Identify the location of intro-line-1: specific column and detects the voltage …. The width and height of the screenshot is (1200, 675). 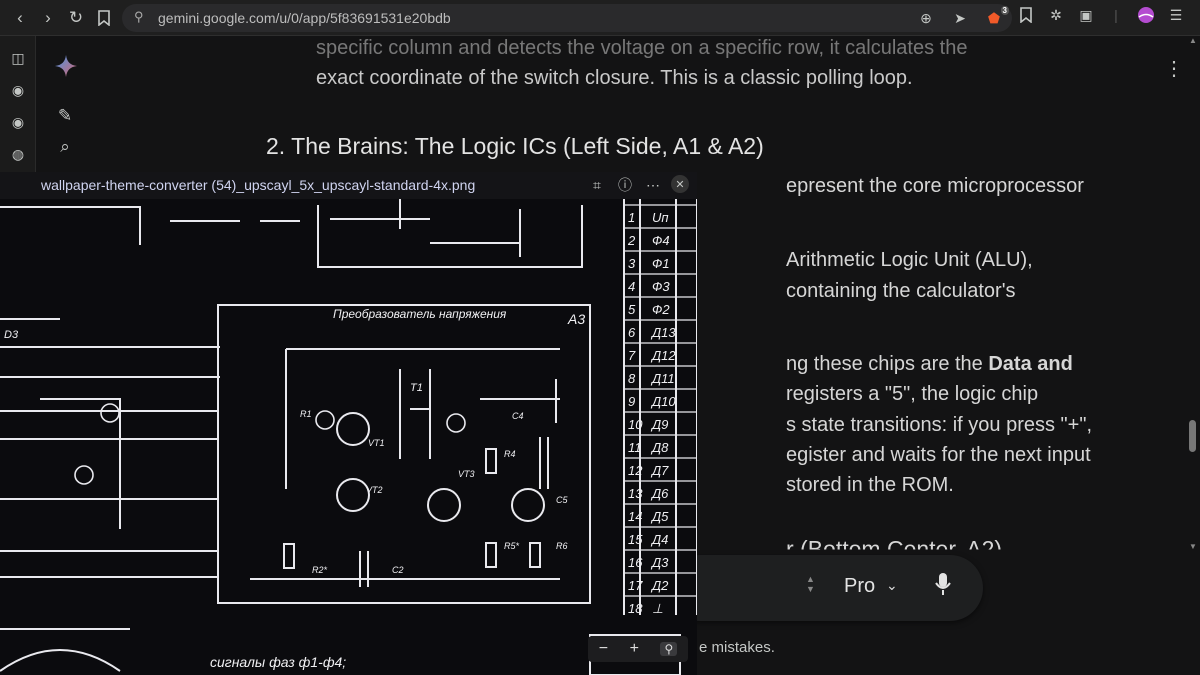
(642, 48).